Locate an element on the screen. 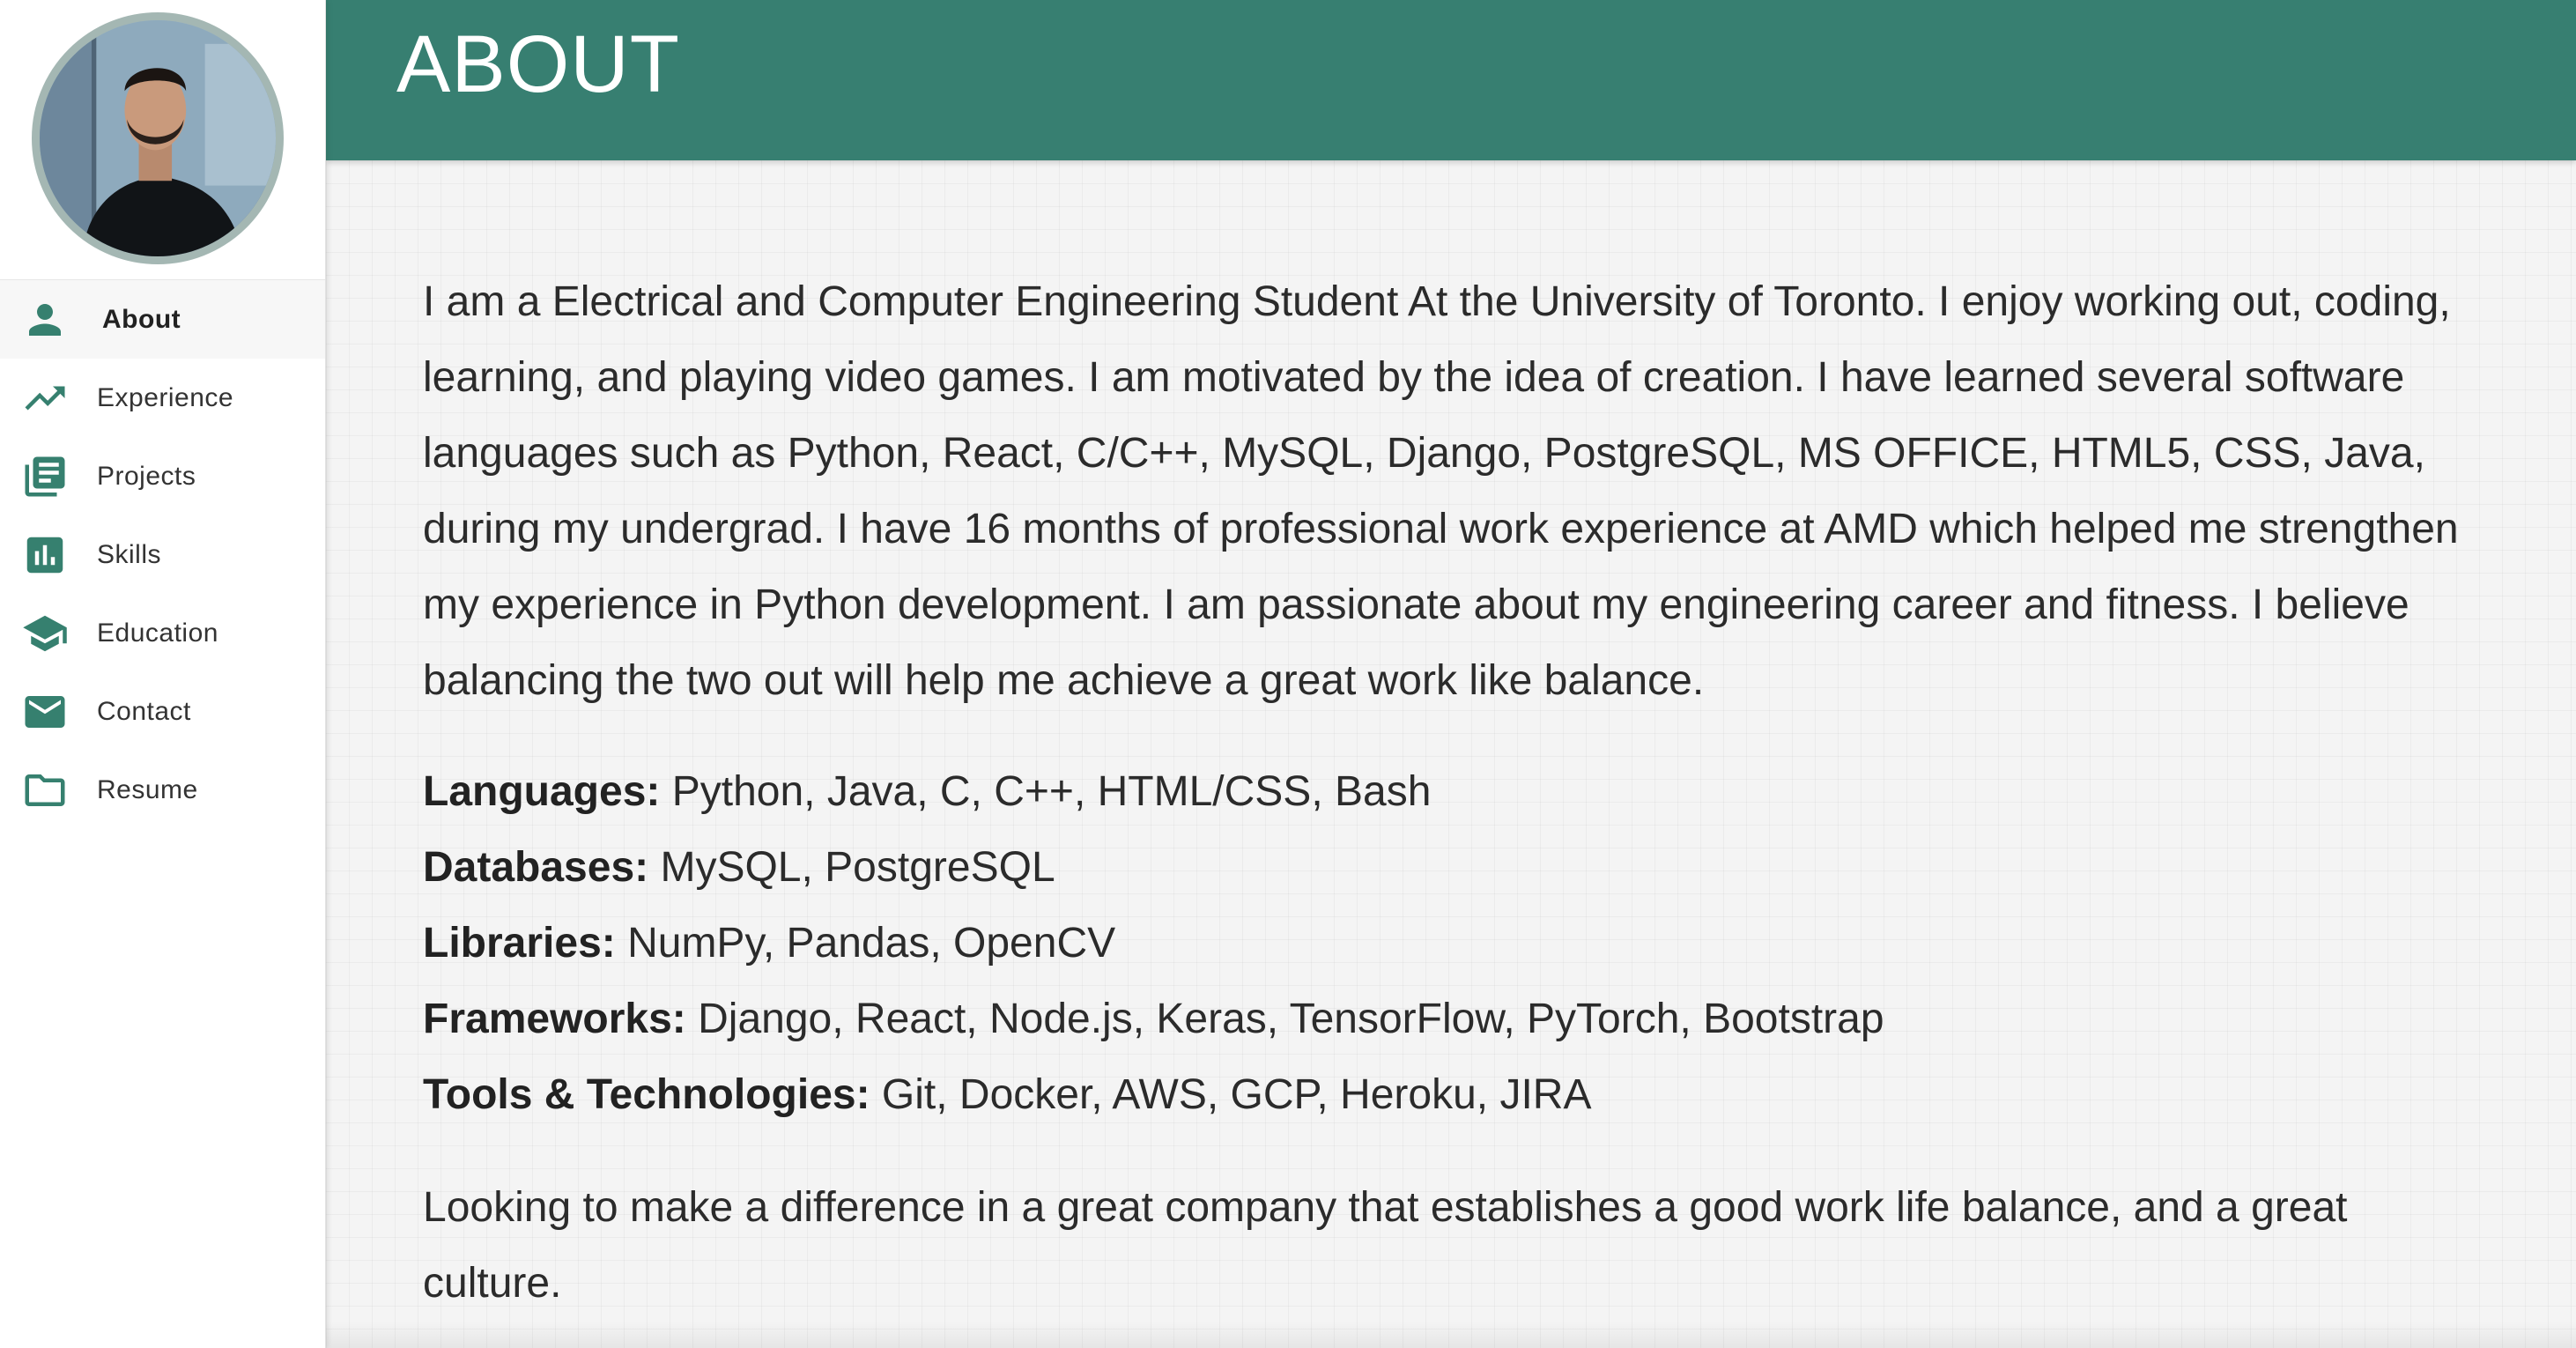 The width and height of the screenshot is (2576, 1348). sidebar-item-resume: Resume is located at coordinates (162, 790).